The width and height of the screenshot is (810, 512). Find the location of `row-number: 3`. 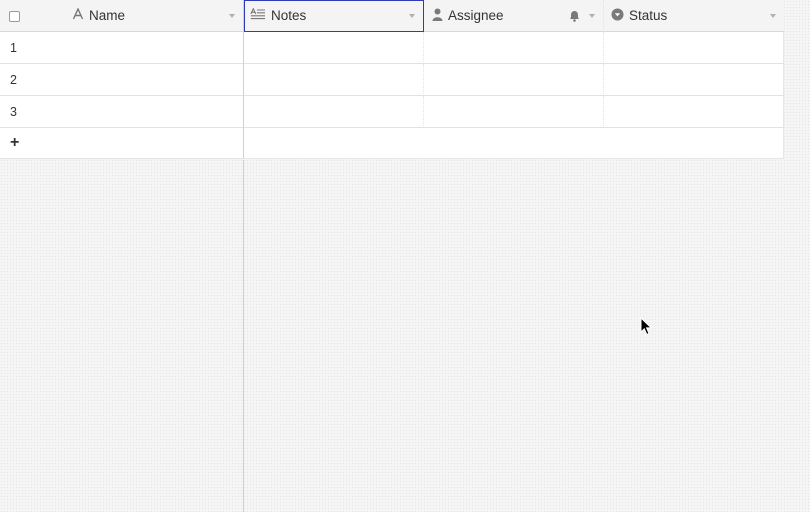

row-number: 3 is located at coordinates (13, 112).